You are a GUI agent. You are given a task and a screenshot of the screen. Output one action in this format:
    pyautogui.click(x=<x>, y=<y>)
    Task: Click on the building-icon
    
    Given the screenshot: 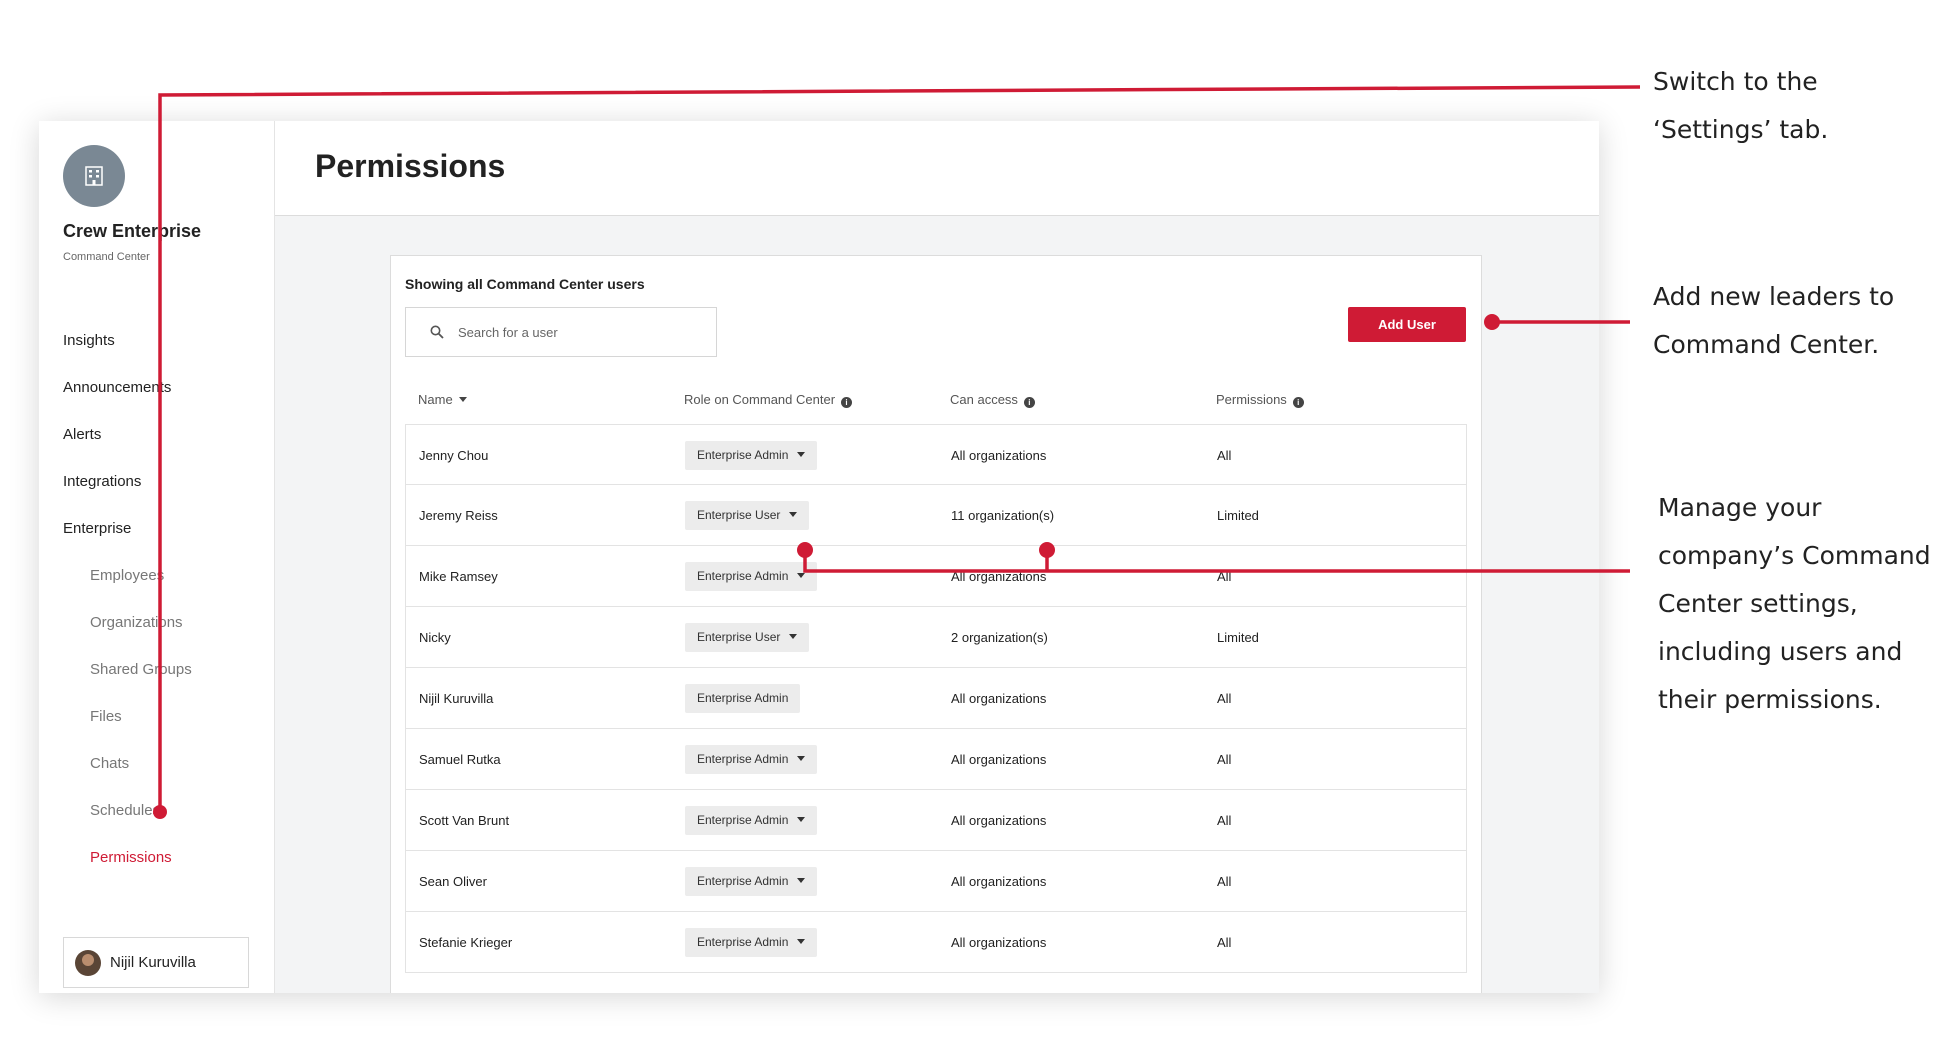 What is the action you would take?
    pyautogui.click(x=94, y=176)
    